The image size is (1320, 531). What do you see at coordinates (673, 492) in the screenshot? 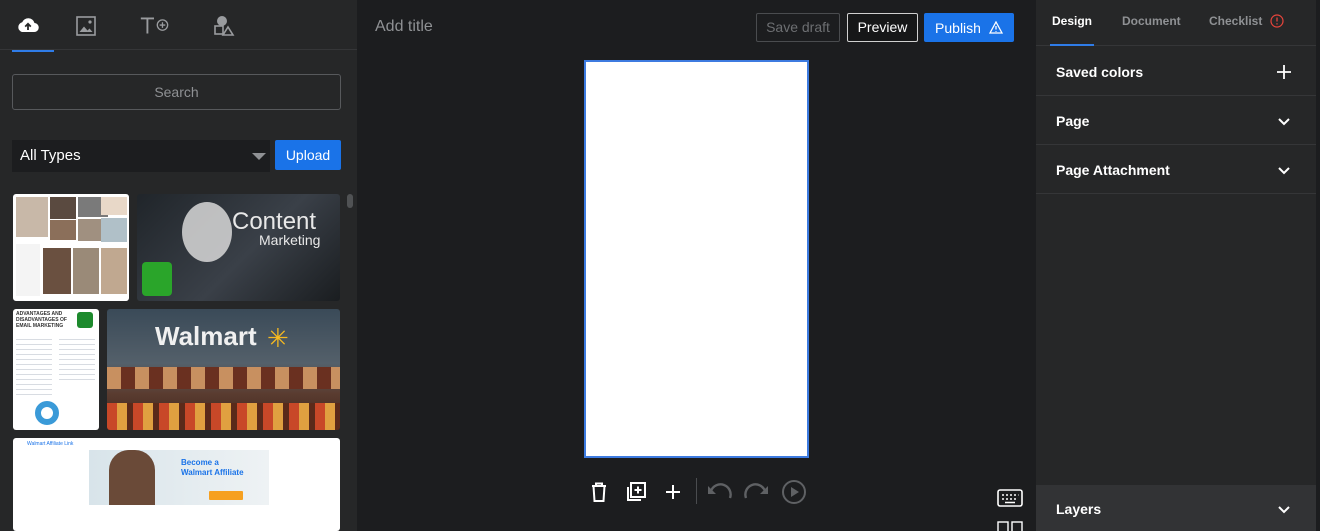
I see `add-page-icon` at bounding box center [673, 492].